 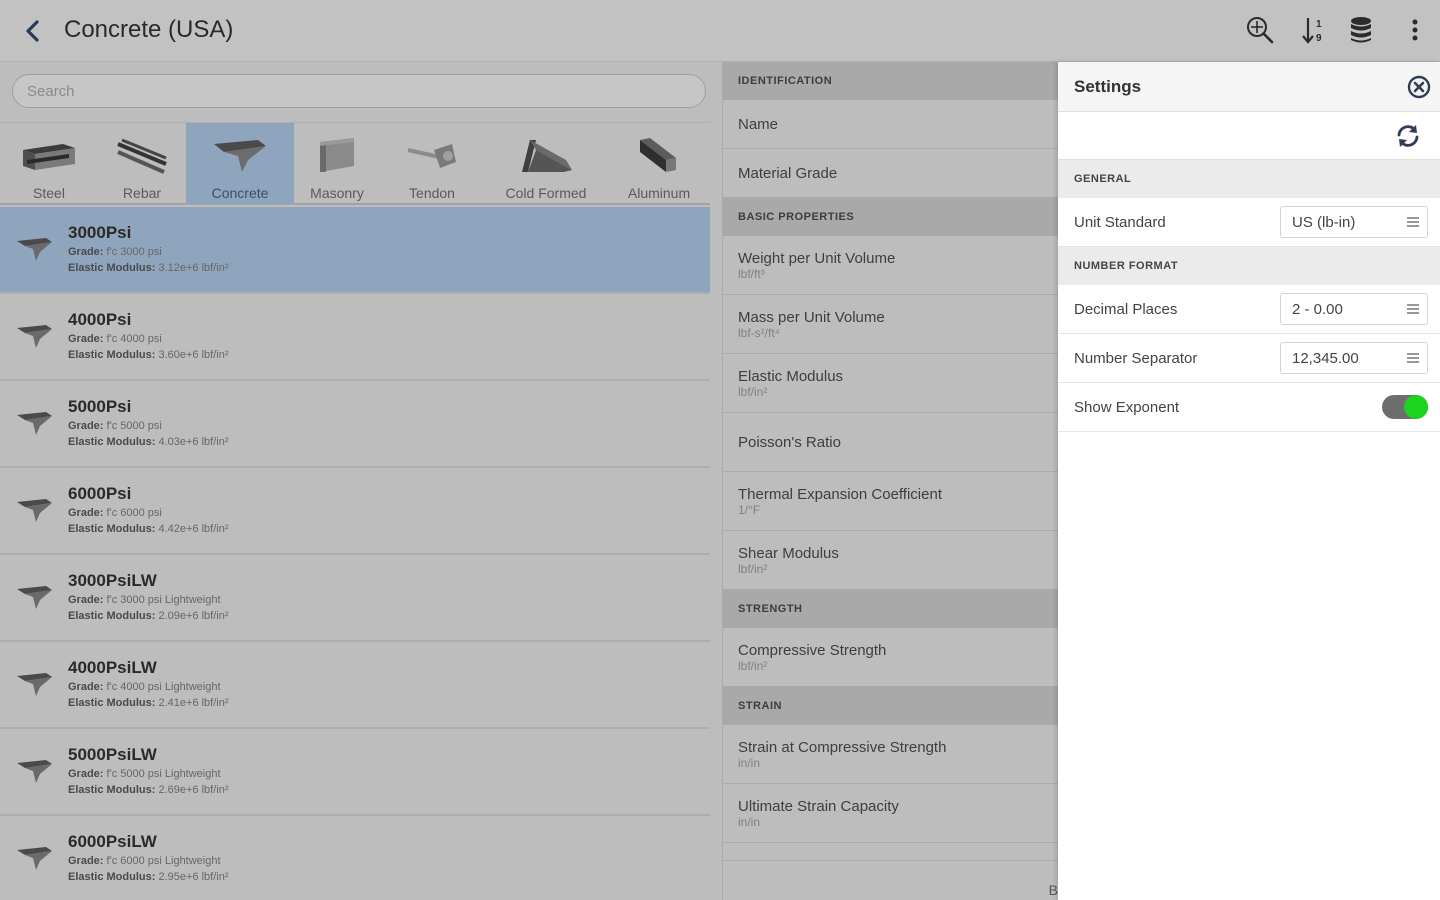 What do you see at coordinates (890, 217) in the screenshot?
I see `section-header-basic-properties: BASIC PROPERTIES` at bounding box center [890, 217].